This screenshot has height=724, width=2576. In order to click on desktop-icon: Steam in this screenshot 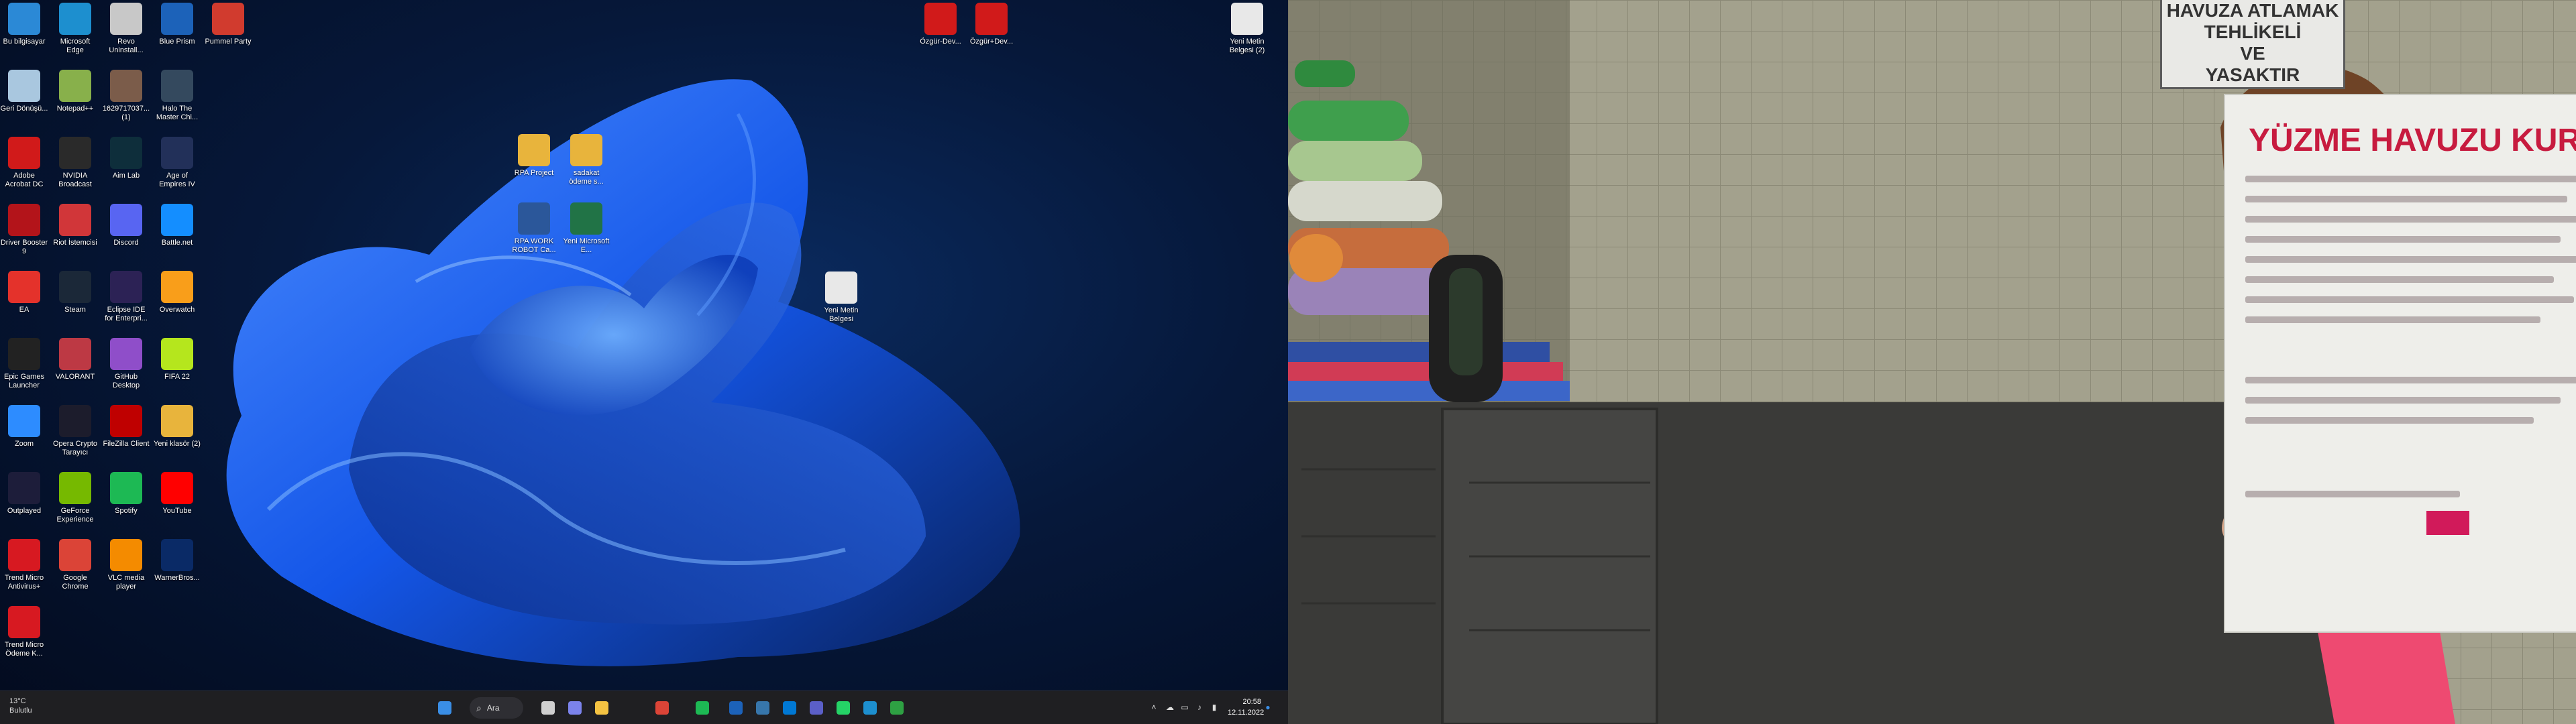, I will do `click(75, 292)`.